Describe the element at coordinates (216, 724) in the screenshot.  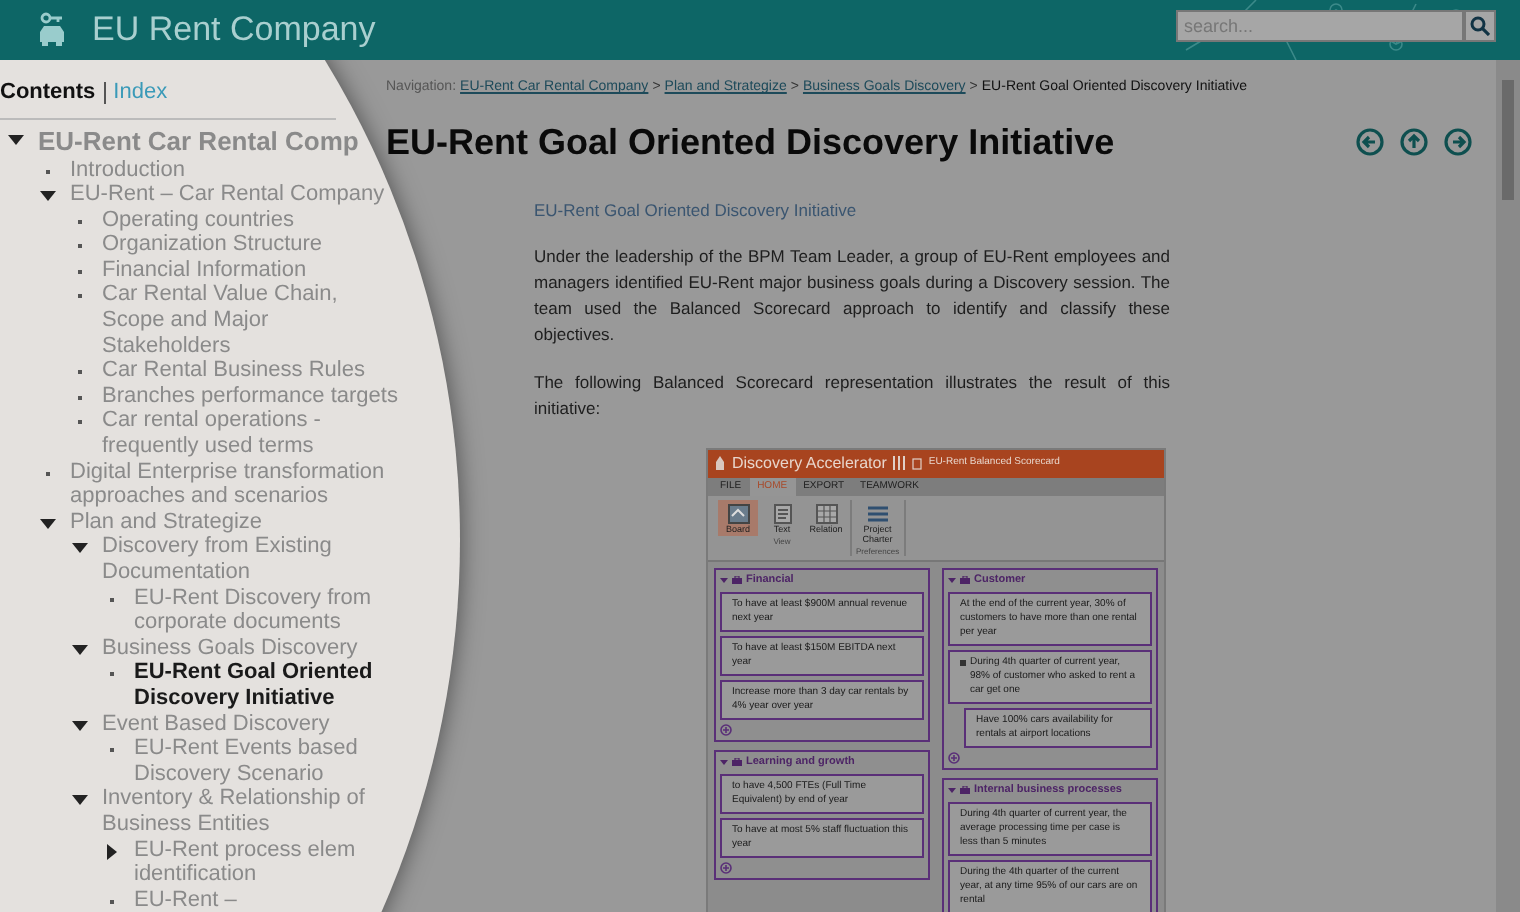
I see `toc-link: Event Based Discovery` at that location.